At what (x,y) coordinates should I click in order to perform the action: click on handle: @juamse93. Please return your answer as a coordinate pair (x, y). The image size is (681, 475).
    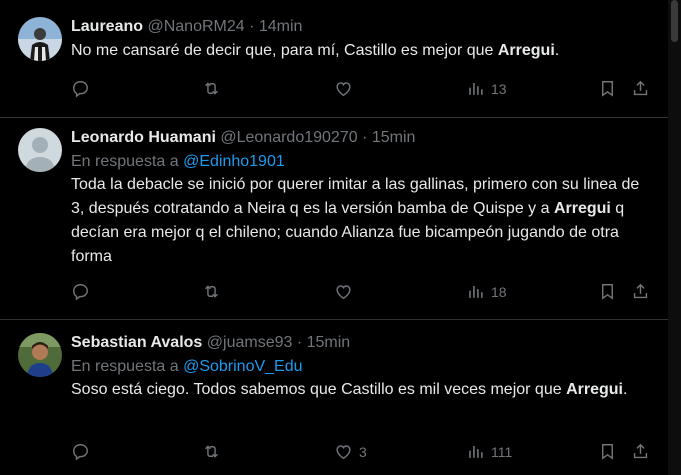
    Looking at the image, I should click on (250, 342).